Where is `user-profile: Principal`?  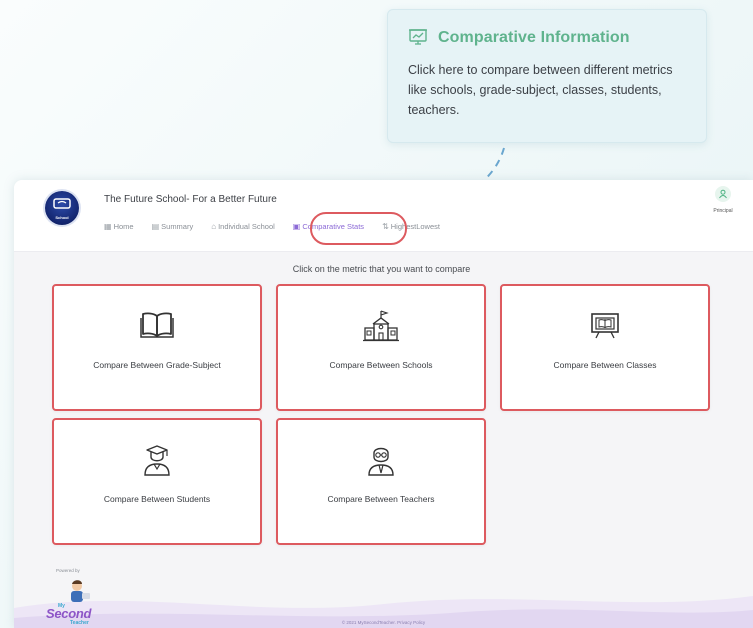
user-profile: Principal is located at coordinates (723, 200).